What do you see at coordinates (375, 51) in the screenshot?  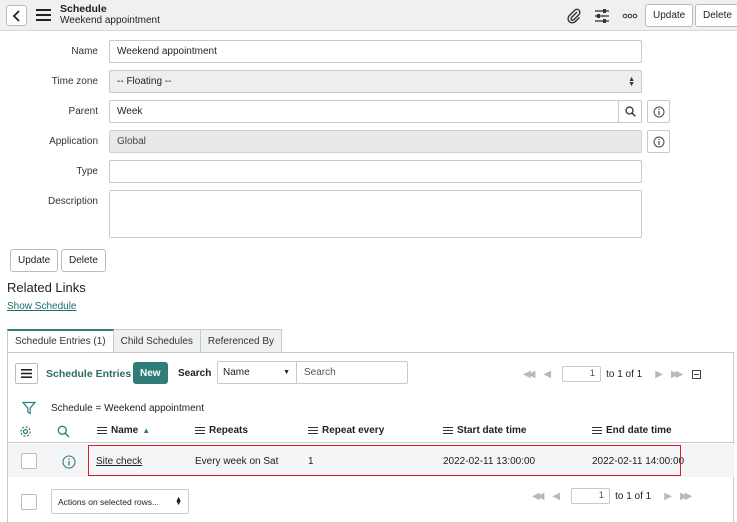 I see `name-field: Weekend appointment` at bounding box center [375, 51].